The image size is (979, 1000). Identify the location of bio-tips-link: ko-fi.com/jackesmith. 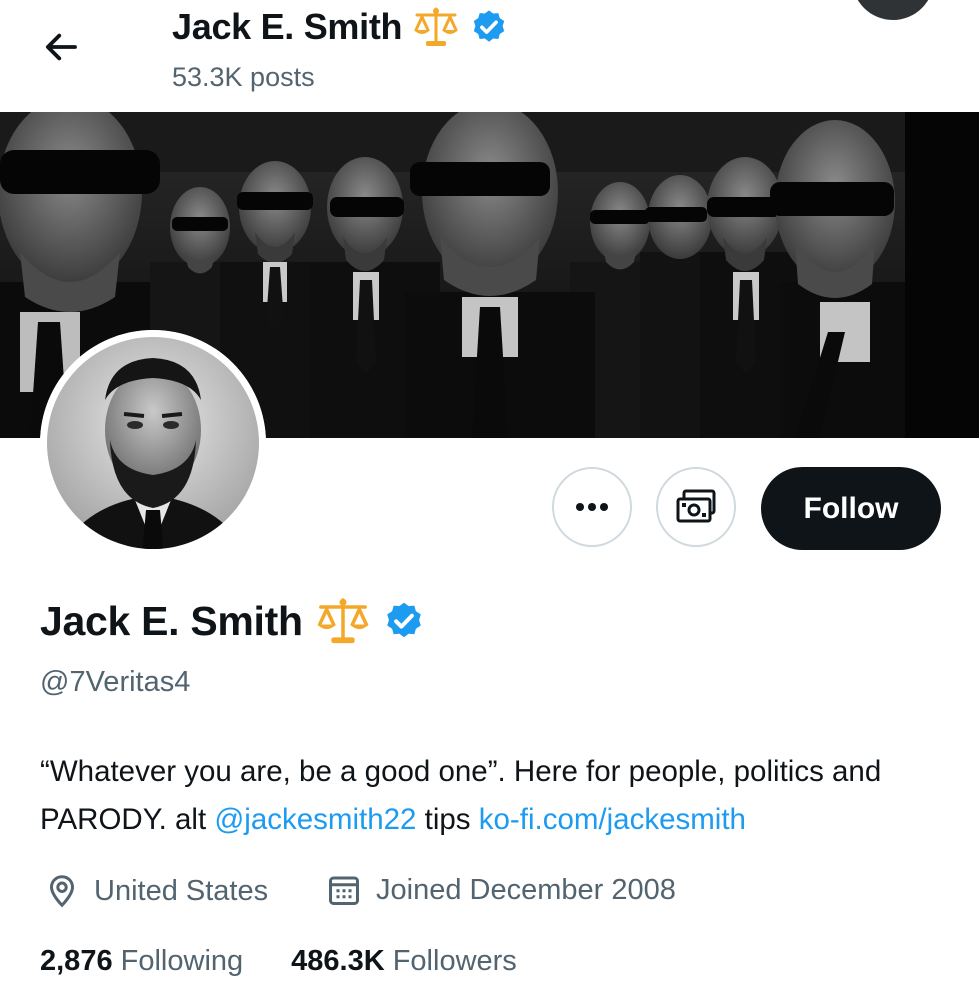
(612, 819).